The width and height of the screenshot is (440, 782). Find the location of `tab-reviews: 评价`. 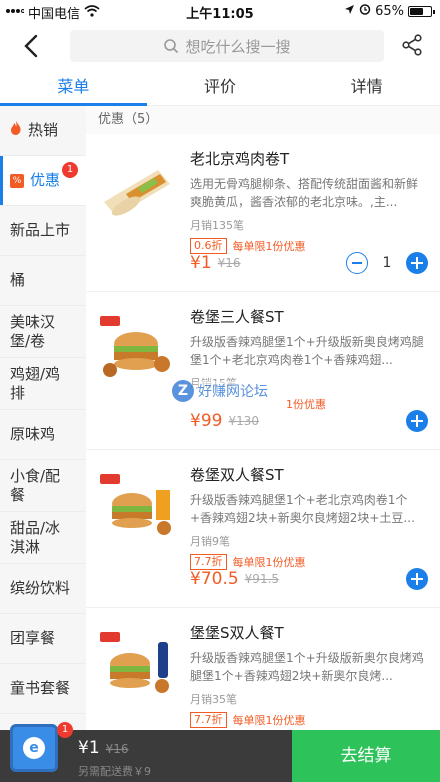

tab-reviews: 评价 is located at coordinates (220, 87).